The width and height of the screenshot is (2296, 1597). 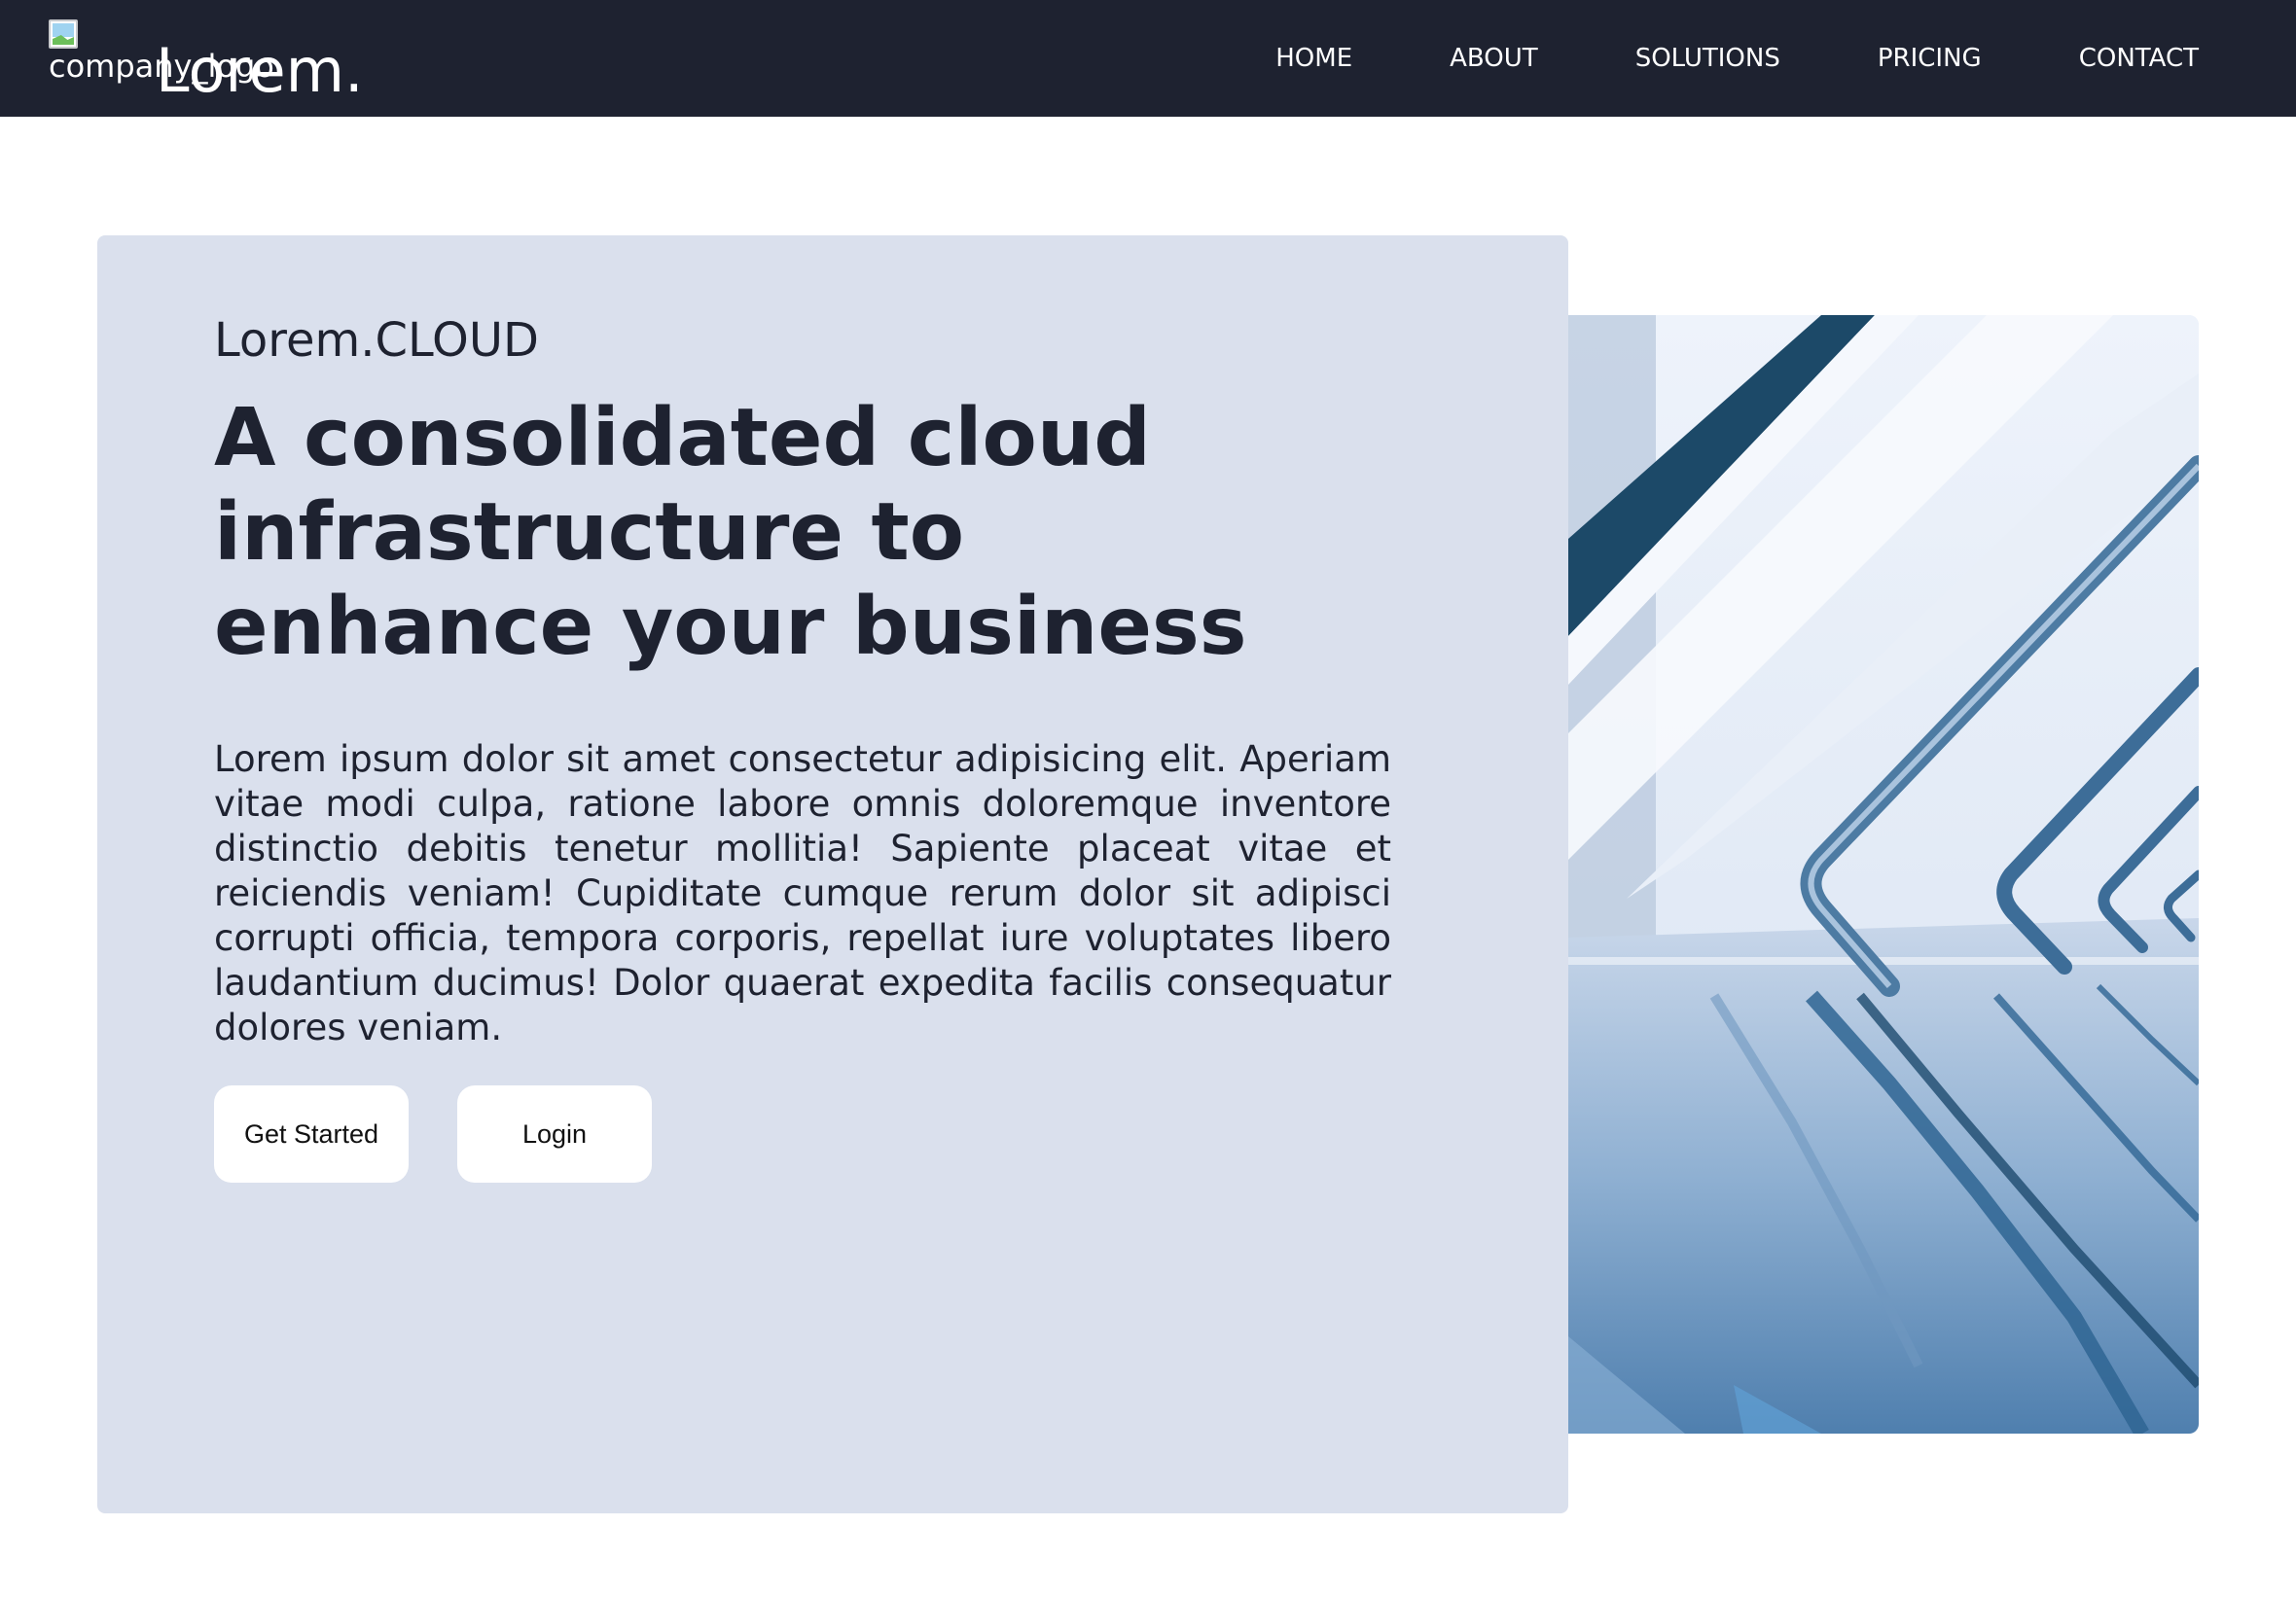 I want to click on main-nav: HOME ABOUT SOLUTIONS PRICING CONTACT, so click(x=1737, y=58).